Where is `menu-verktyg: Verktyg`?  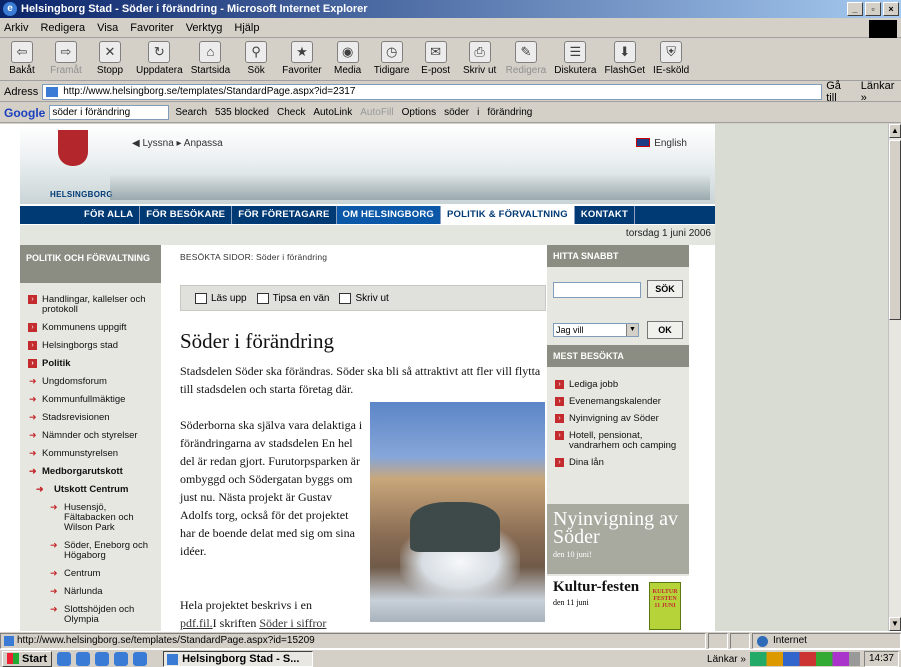
menu-verktyg: Verktyg is located at coordinates (204, 28).